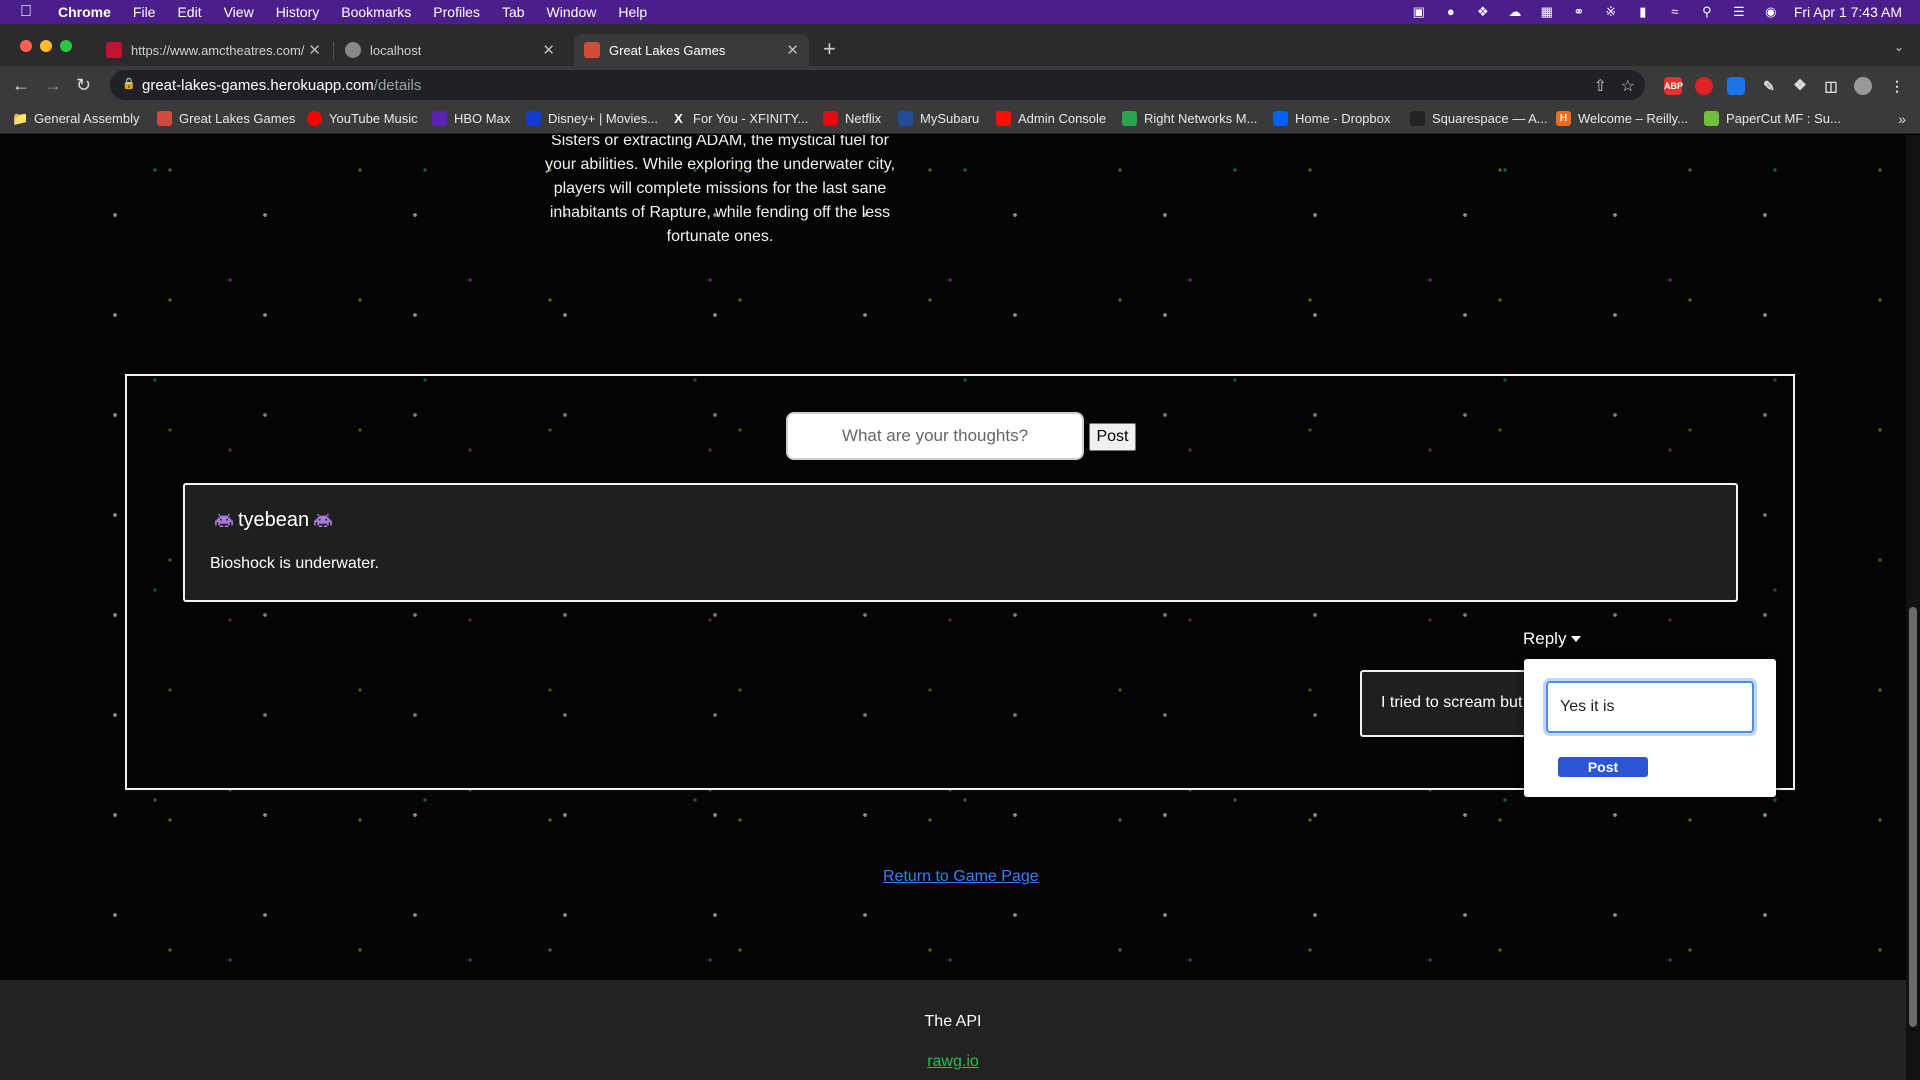 Image resolution: width=1920 pixels, height=1080 pixels. I want to click on comment-text: Bioshock is underwater., so click(294, 563).